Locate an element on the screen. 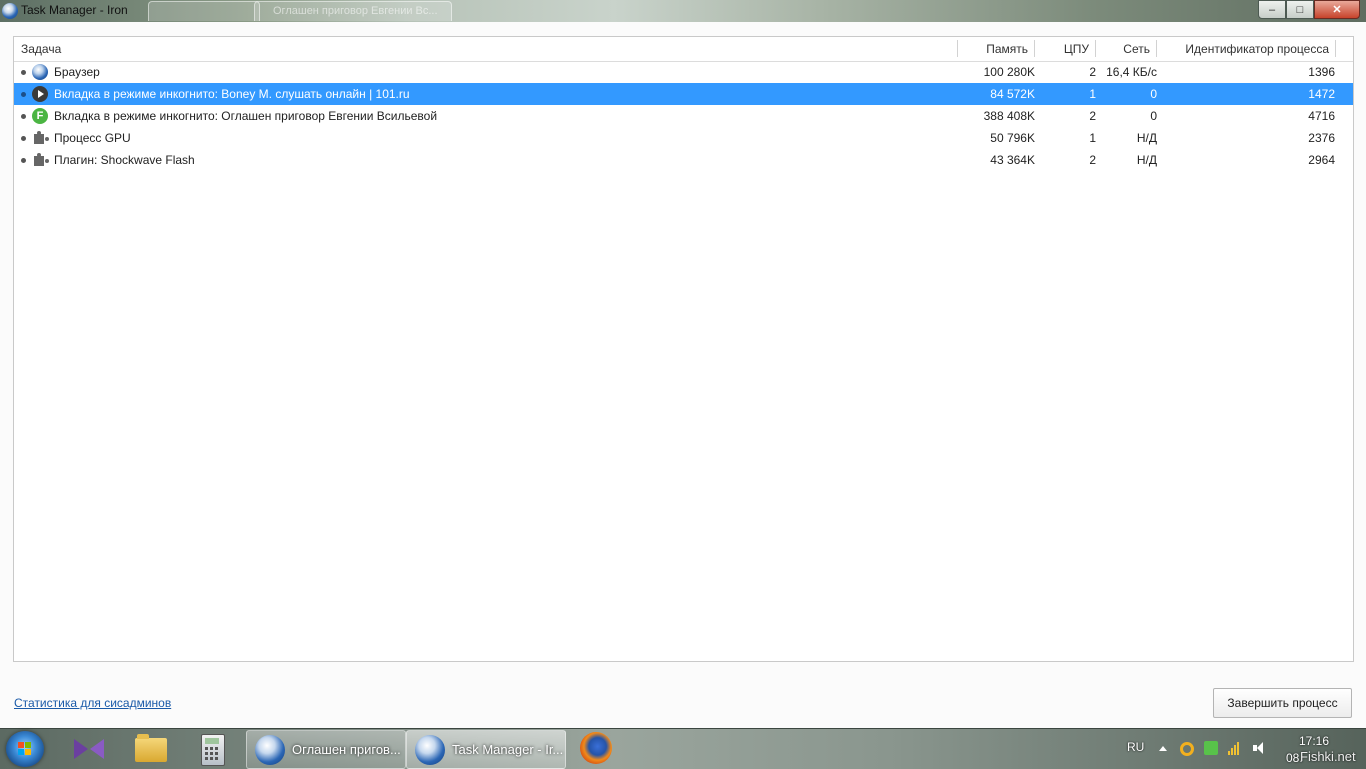 This screenshot has height=769, width=1366. show-hidden-icons-icon is located at coordinates (1163, 748).